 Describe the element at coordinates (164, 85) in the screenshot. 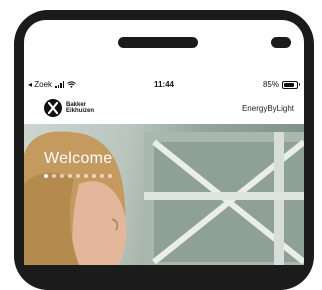

I see `status-bar: ◂ Zoek 11:44 85%` at that location.